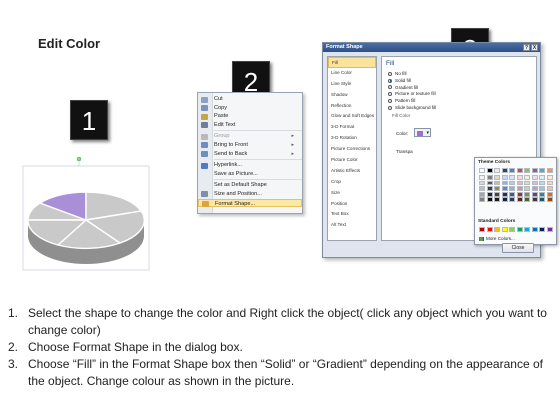  I want to click on category-artistic-effects: Artistic Effects, so click(352, 171).